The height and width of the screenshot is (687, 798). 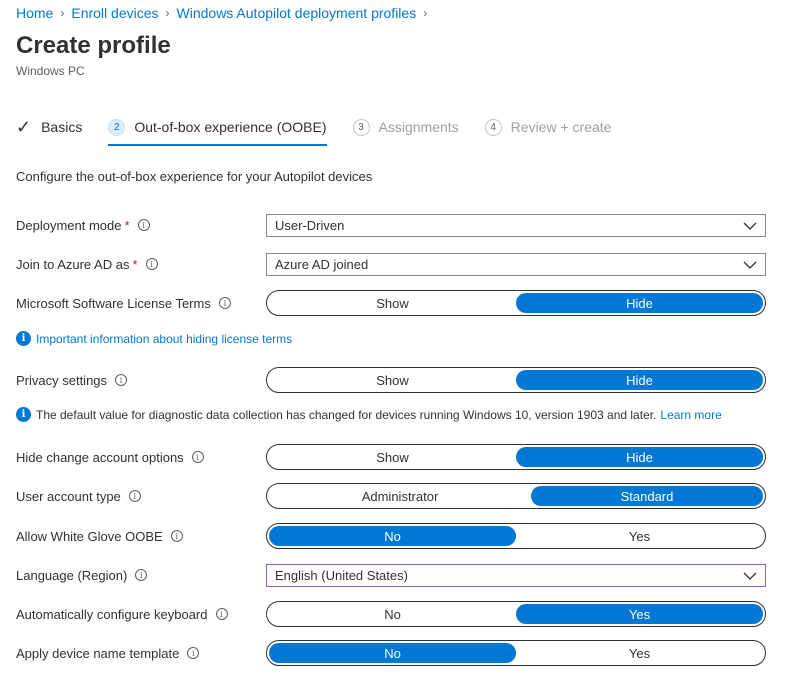 I want to click on label-text: Hide change account options, so click(x=100, y=457).